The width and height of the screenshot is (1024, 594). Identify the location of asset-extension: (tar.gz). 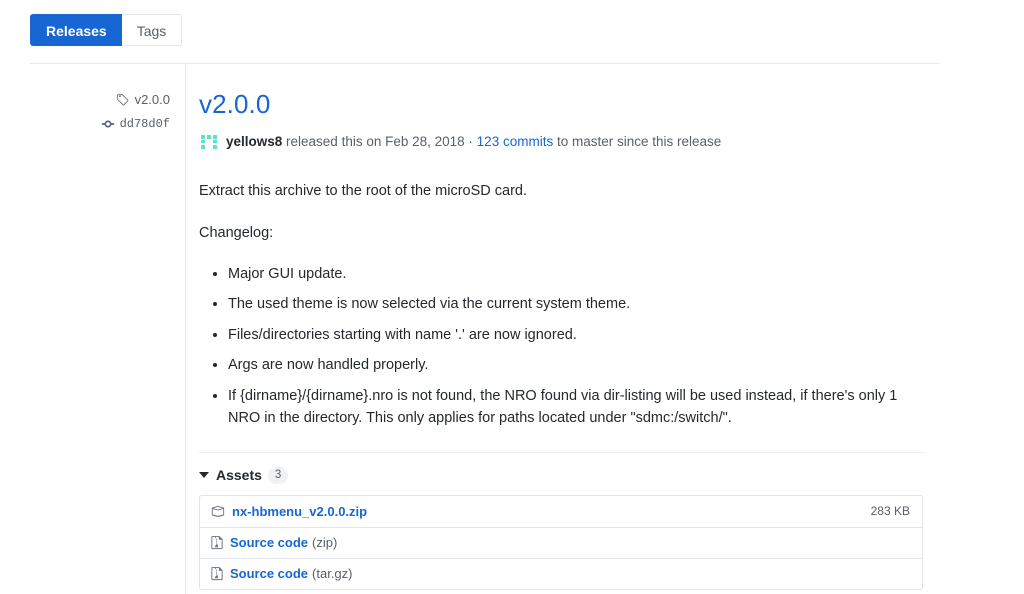
(332, 574).